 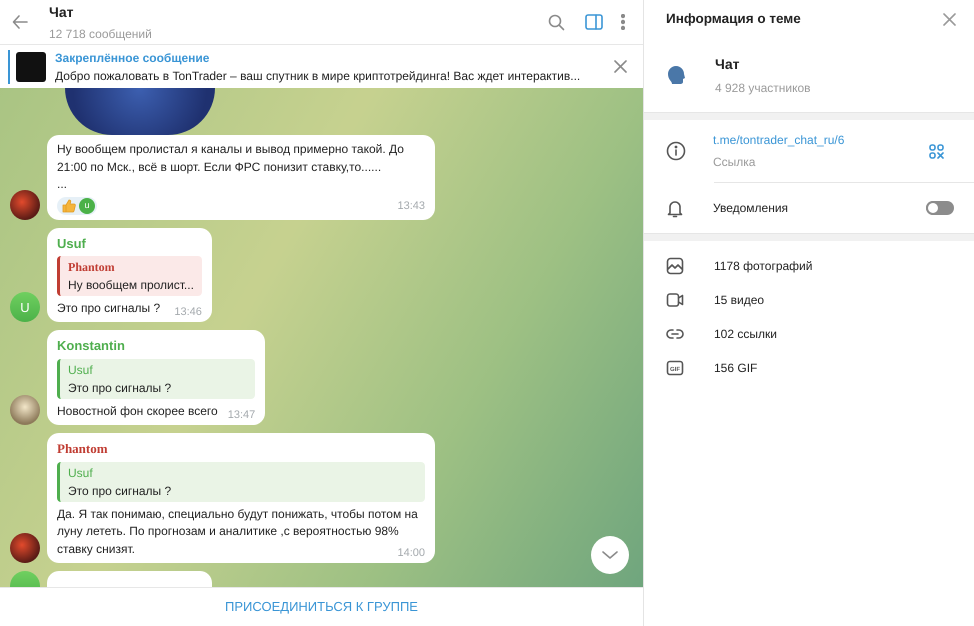 I want to click on sidebar-toggle-icon, so click(x=594, y=22).